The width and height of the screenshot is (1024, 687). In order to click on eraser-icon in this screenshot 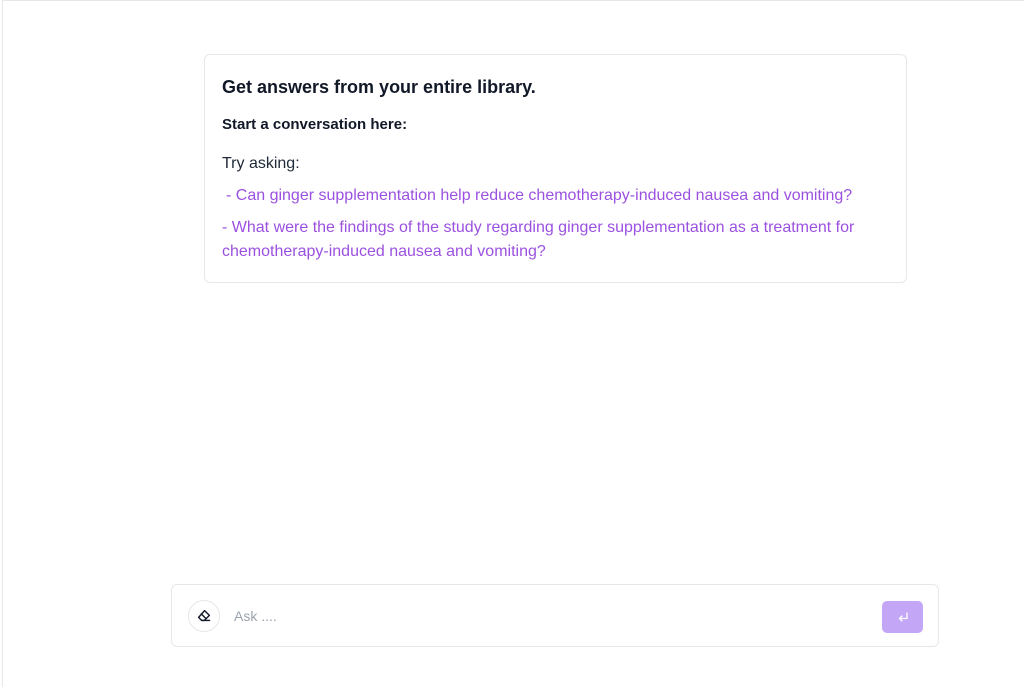, I will do `click(204, 616)`.